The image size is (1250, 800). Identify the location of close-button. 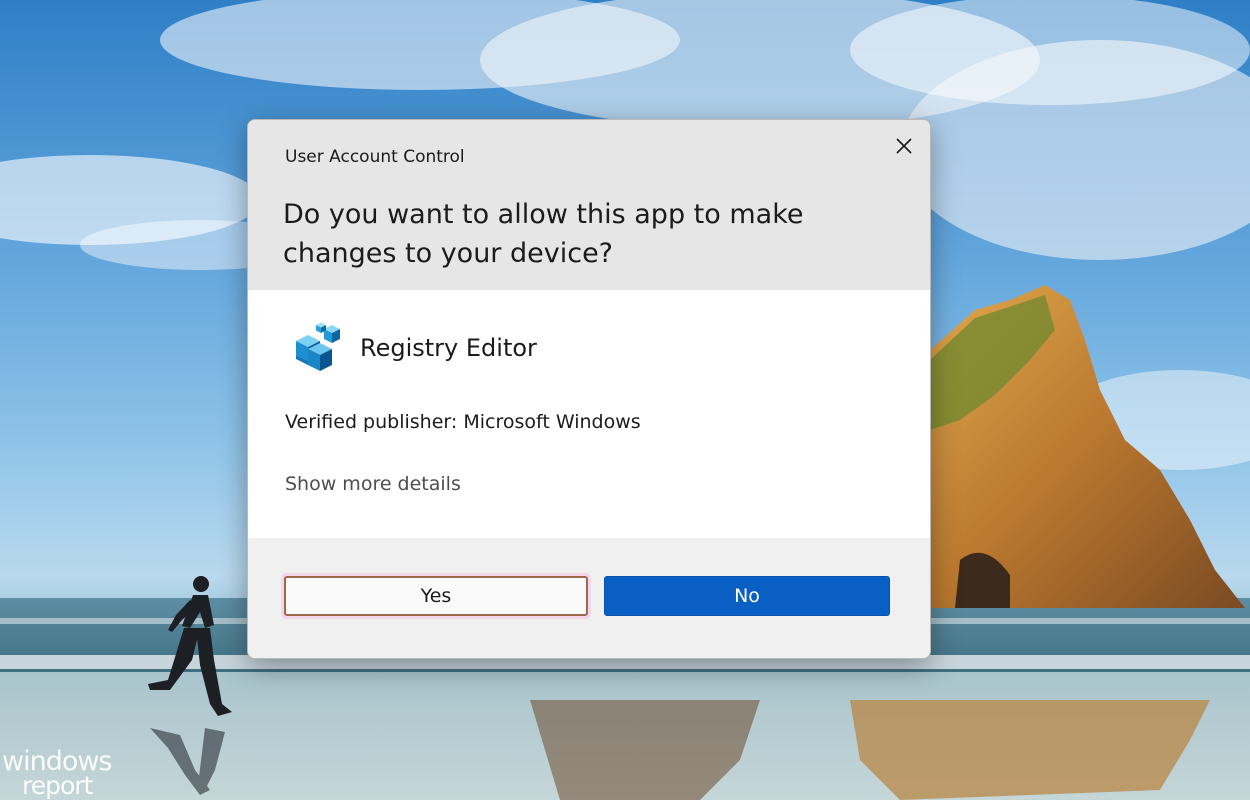
(904, 146).